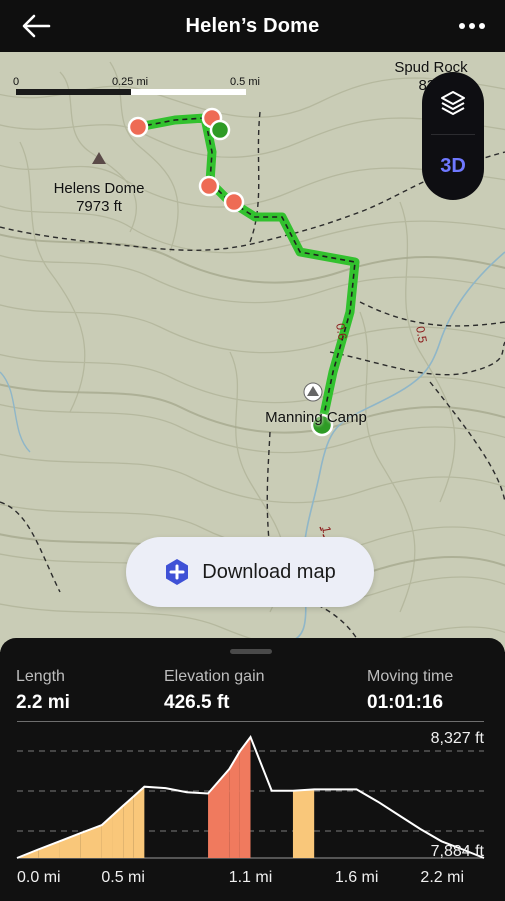 The image size is (505, 901). Describe the element at coordinates (410, 676) in the screenshot. I see `moving-time-label: Moving time` at that location.